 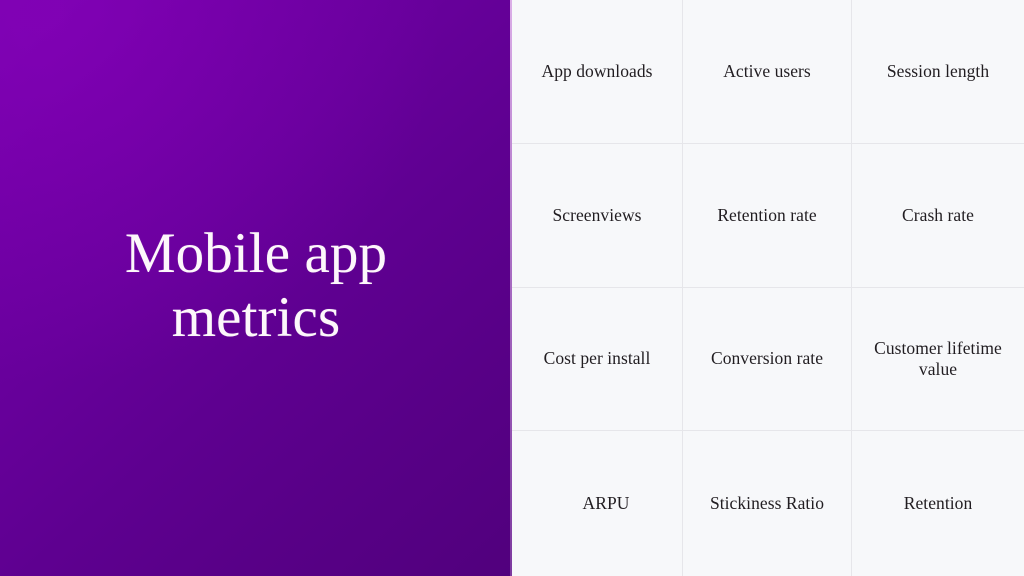 I want to click on metric-cell: Retention rate, so click(x=767, y=216).